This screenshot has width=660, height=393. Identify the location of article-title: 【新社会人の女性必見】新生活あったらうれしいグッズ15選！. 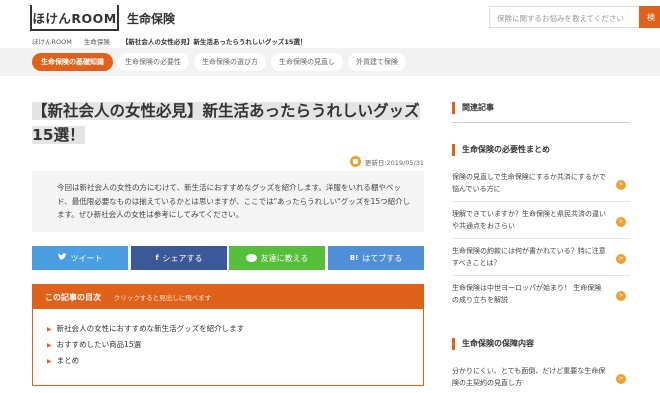
(228, 123).